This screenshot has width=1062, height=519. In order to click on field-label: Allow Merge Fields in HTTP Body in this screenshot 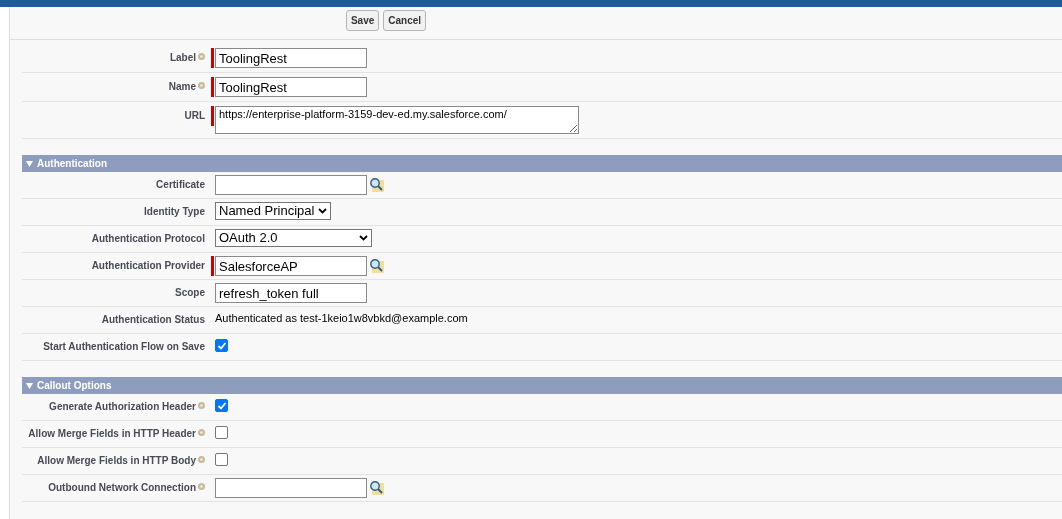, I will do `click(116, 461)`.